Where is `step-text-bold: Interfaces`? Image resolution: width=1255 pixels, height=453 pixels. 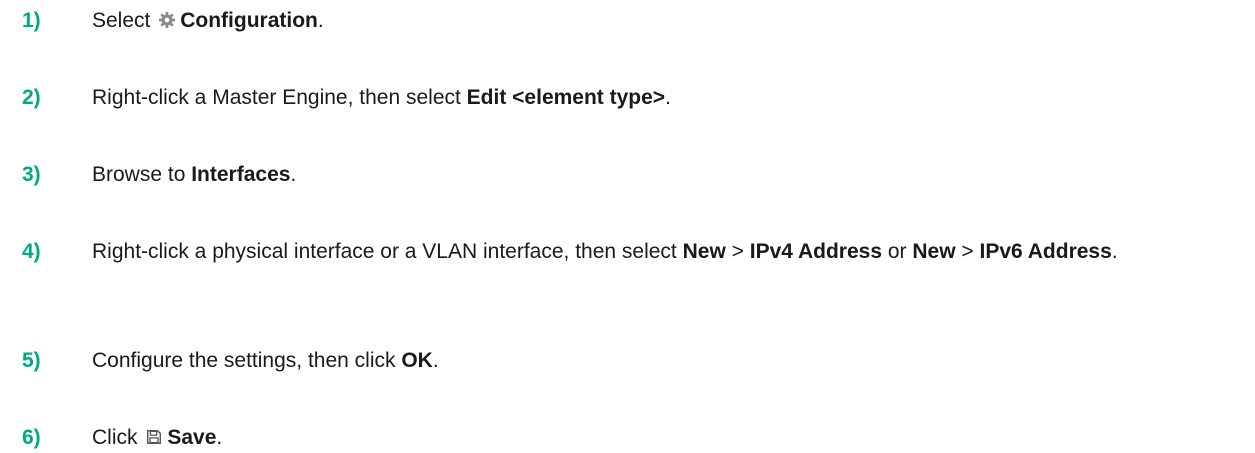 step-text-bold: Interfaces is located at coordinates (241, 174).